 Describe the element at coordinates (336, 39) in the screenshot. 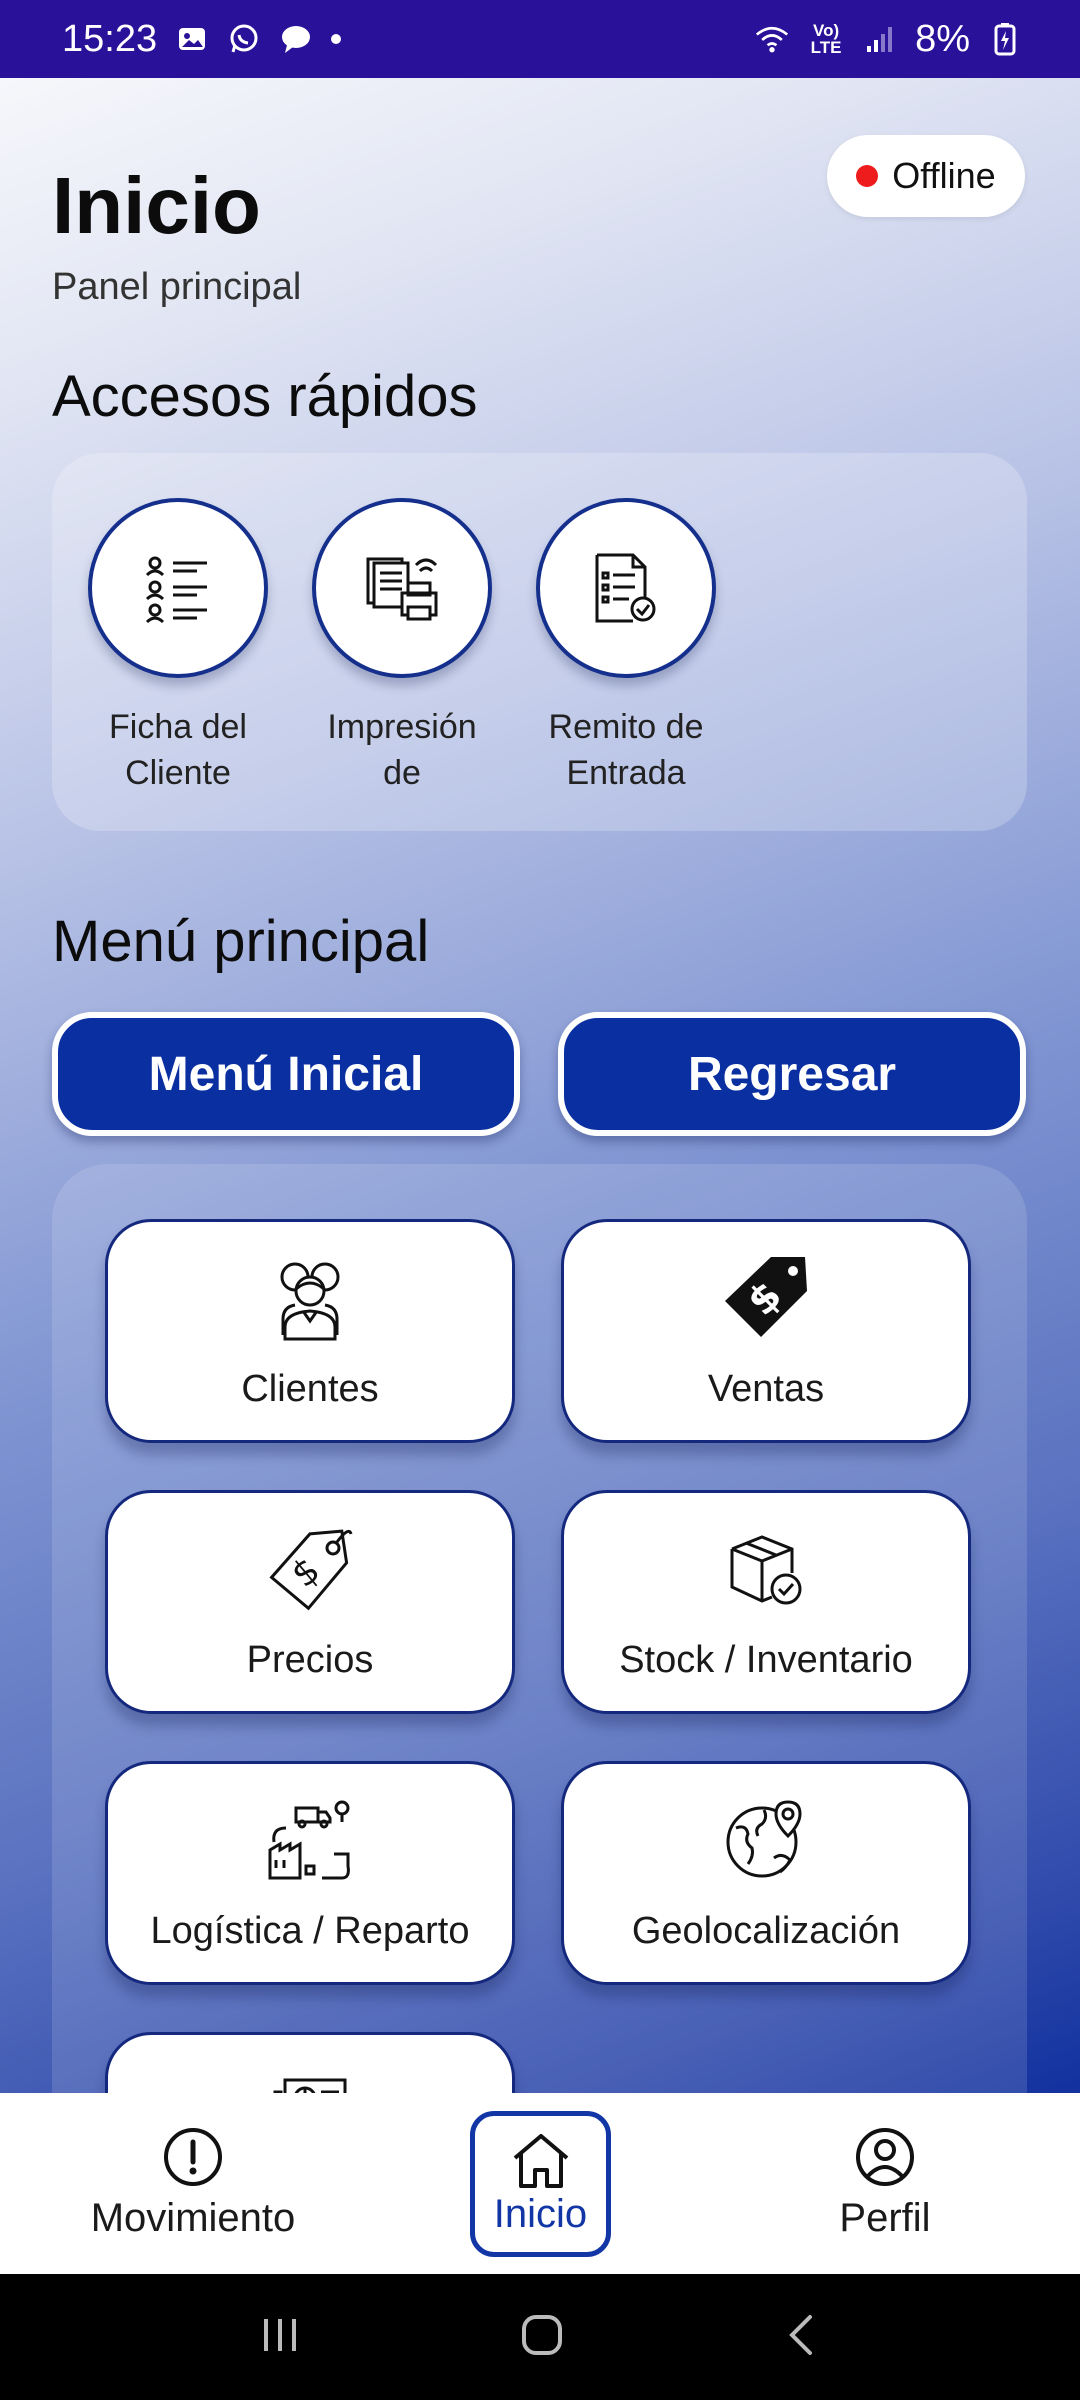

I see `notification-dot` at that location.